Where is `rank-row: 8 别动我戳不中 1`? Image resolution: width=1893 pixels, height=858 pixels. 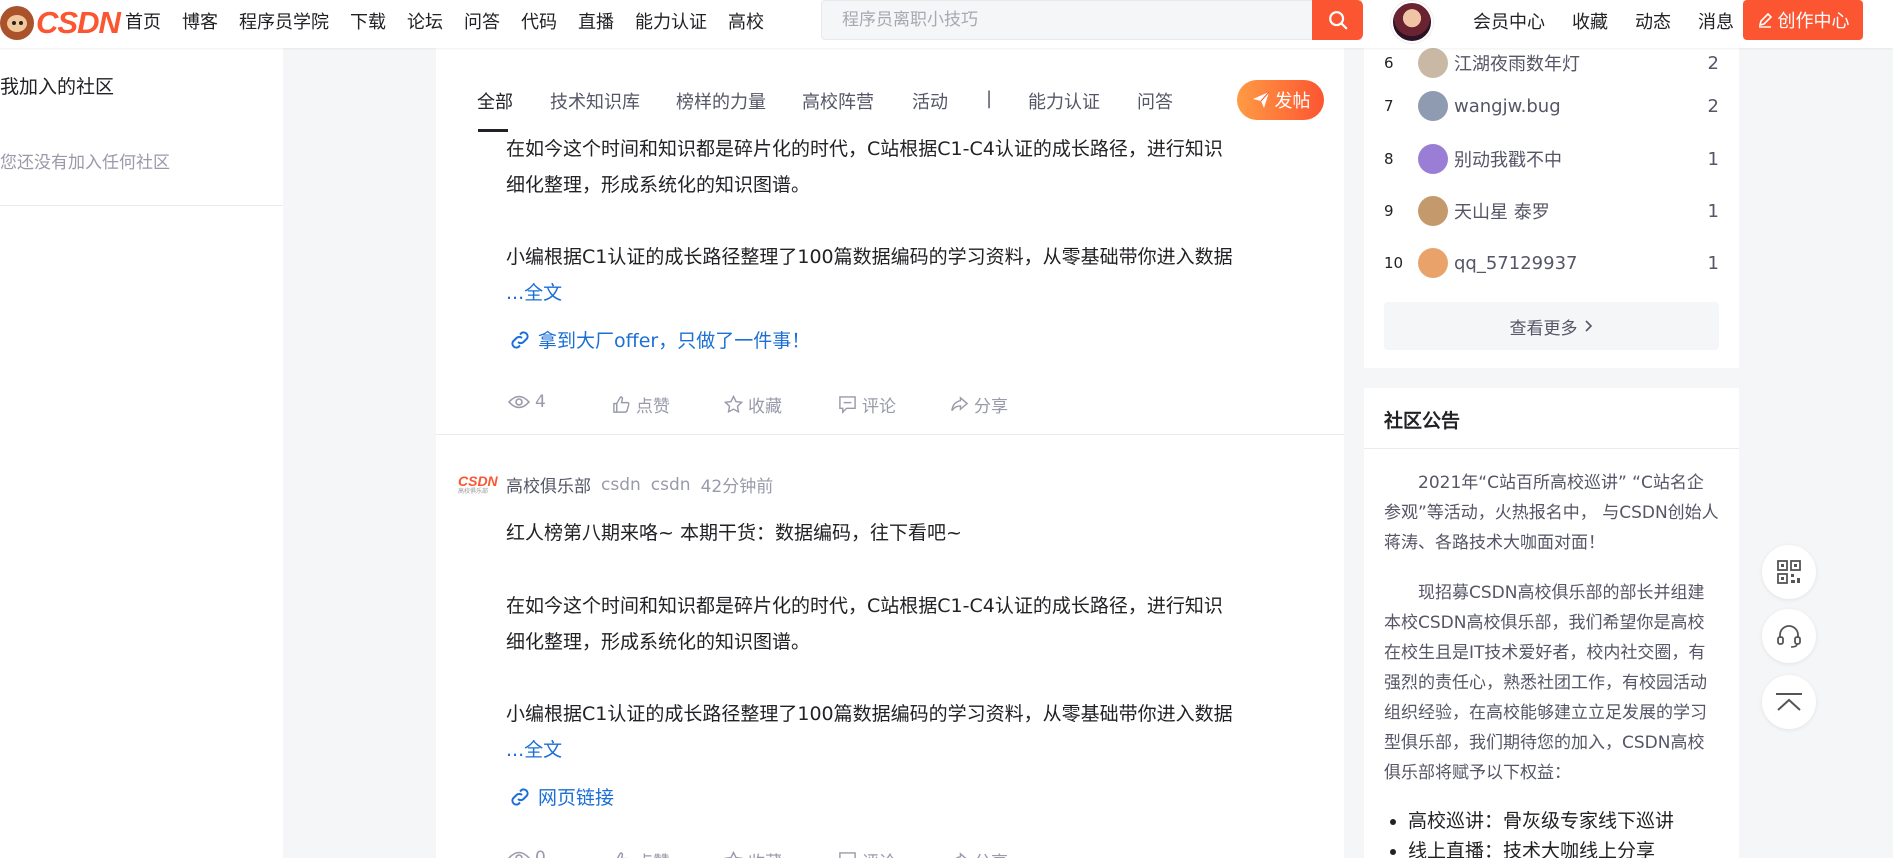 rank-row: 8 别动我戳不中 1 is located at coordinates (1551, 159).